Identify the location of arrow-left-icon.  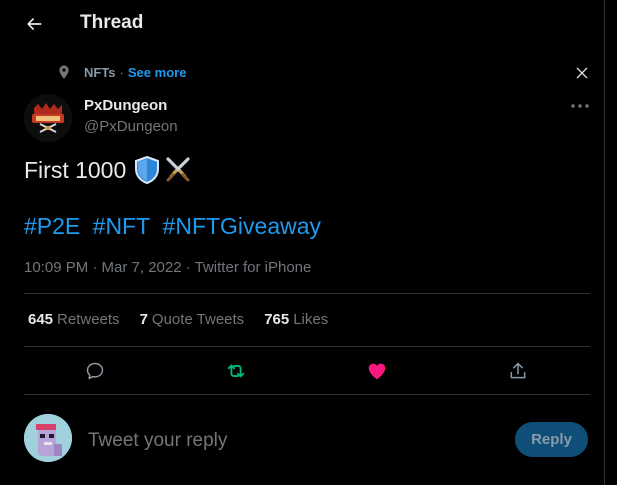
(34, 24).